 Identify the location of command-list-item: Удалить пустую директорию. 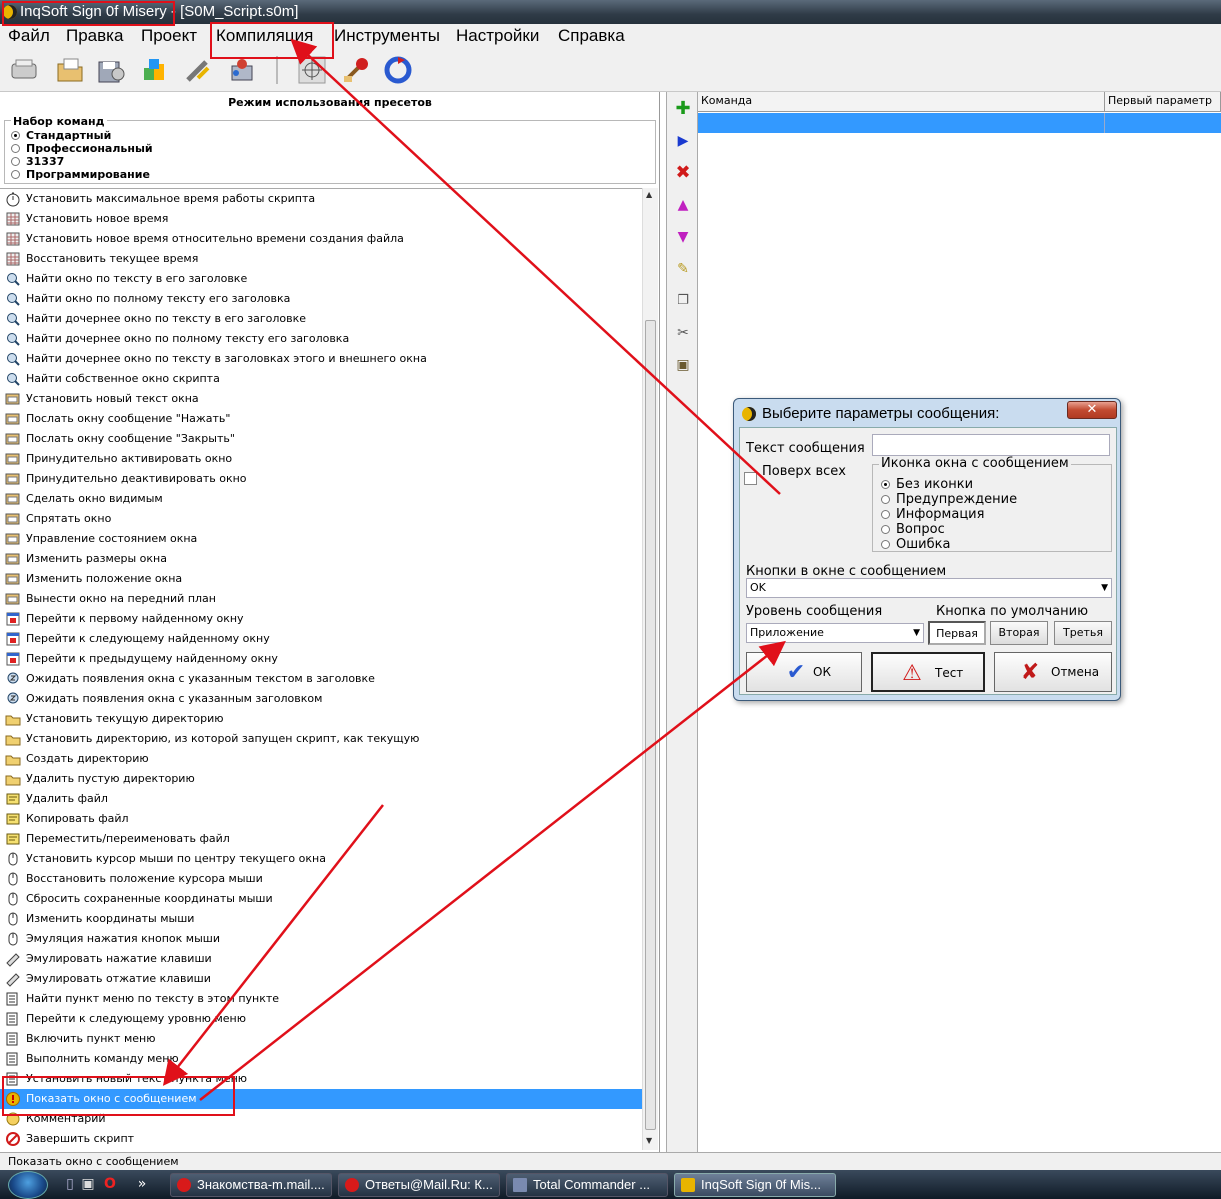
(321, 779).